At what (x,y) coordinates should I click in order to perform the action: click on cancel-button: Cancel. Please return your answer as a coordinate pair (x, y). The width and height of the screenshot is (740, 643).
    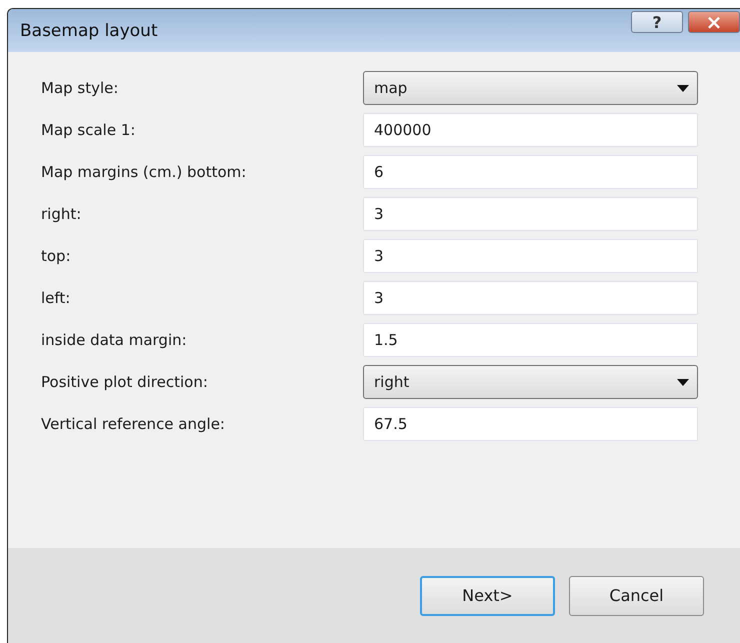
    Looking at the image, I should click on (636, 596).